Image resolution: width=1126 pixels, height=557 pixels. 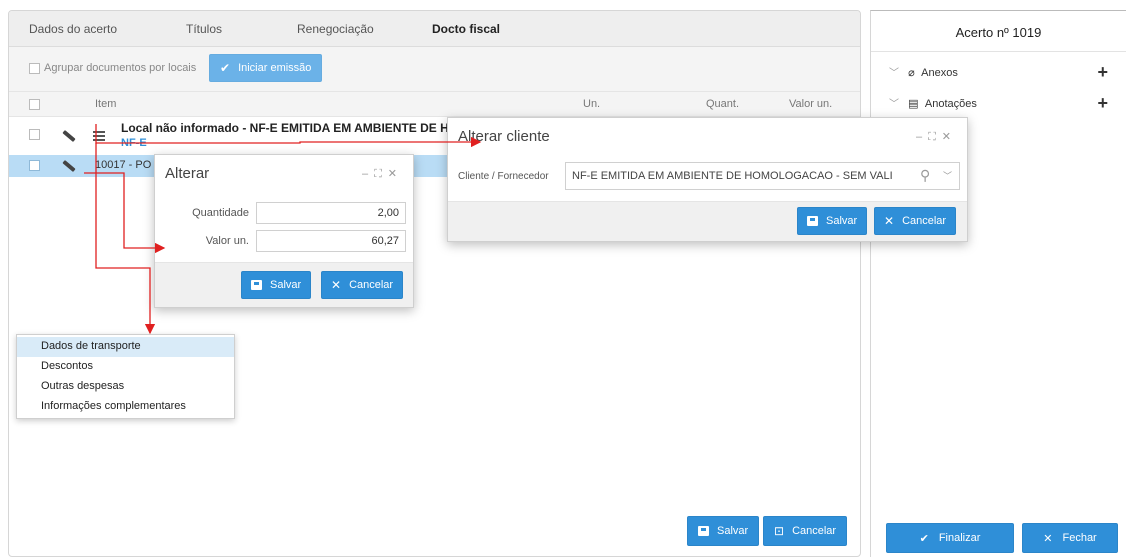 What do you see at coordinates (125, 347) in the screenshot?
I see `menu-item-dados-transporte: Dados de transporte` at bounding box center [125, 347].